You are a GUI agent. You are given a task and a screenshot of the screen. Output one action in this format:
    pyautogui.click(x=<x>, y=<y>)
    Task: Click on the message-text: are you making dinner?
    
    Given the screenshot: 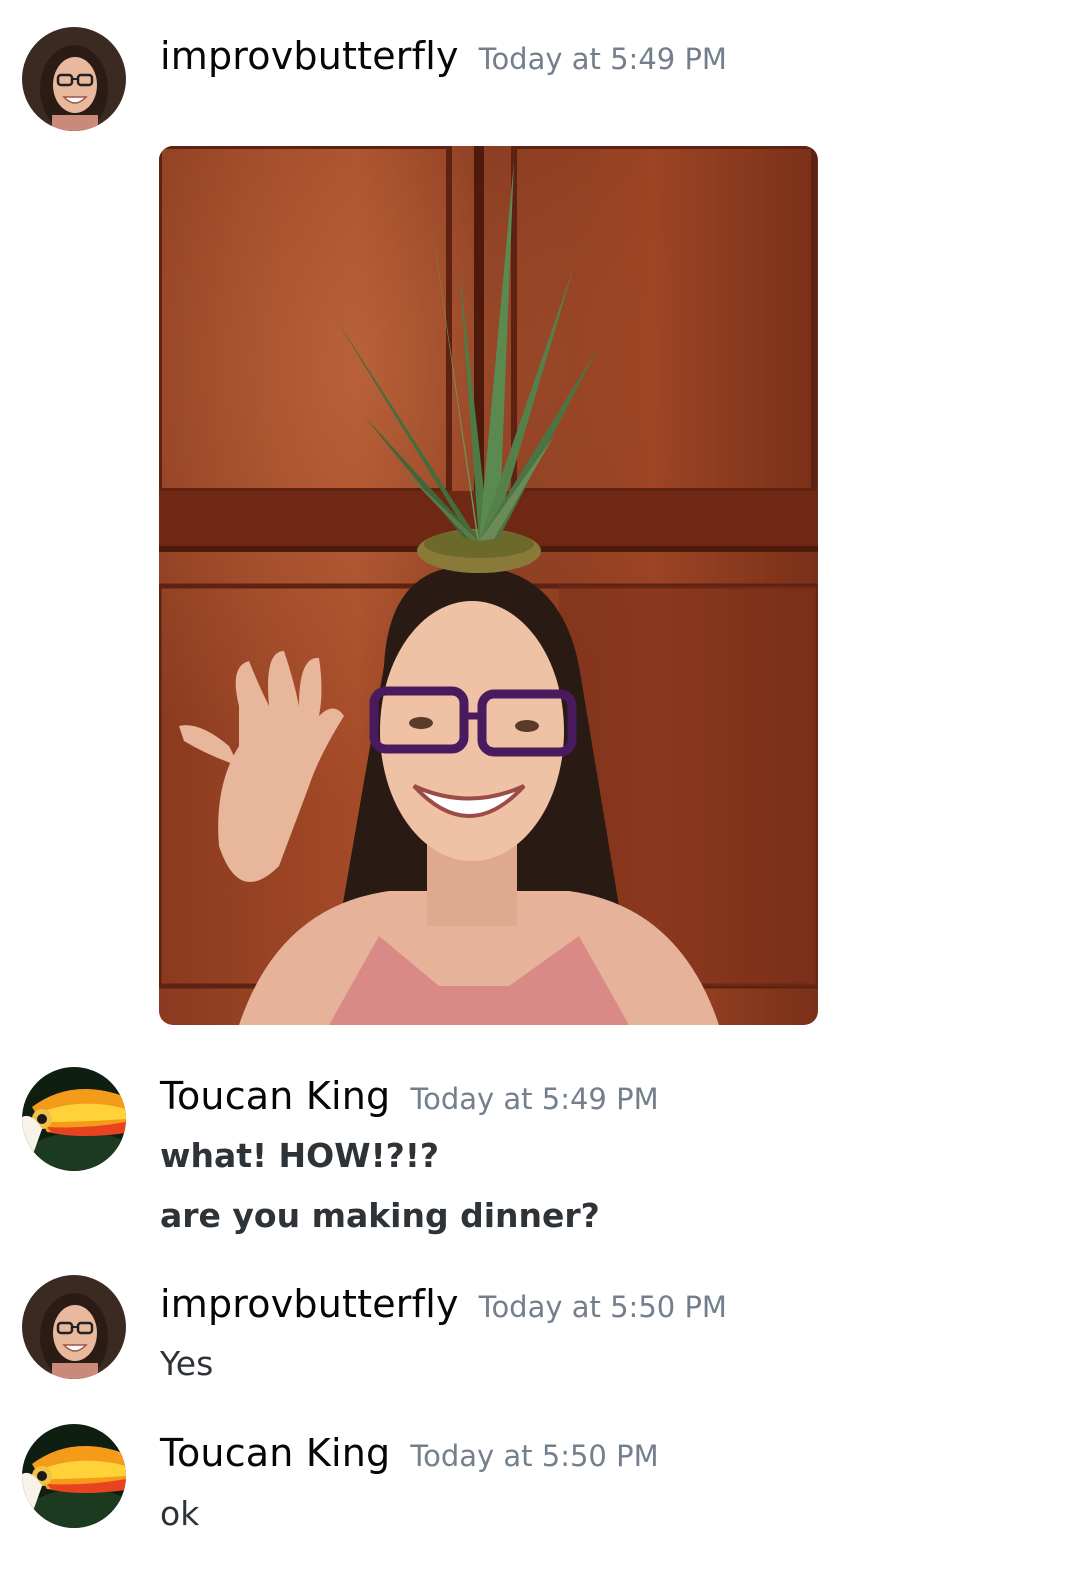 What is the action you would take?
    pyautogui.click(x=380, y=1215)
    